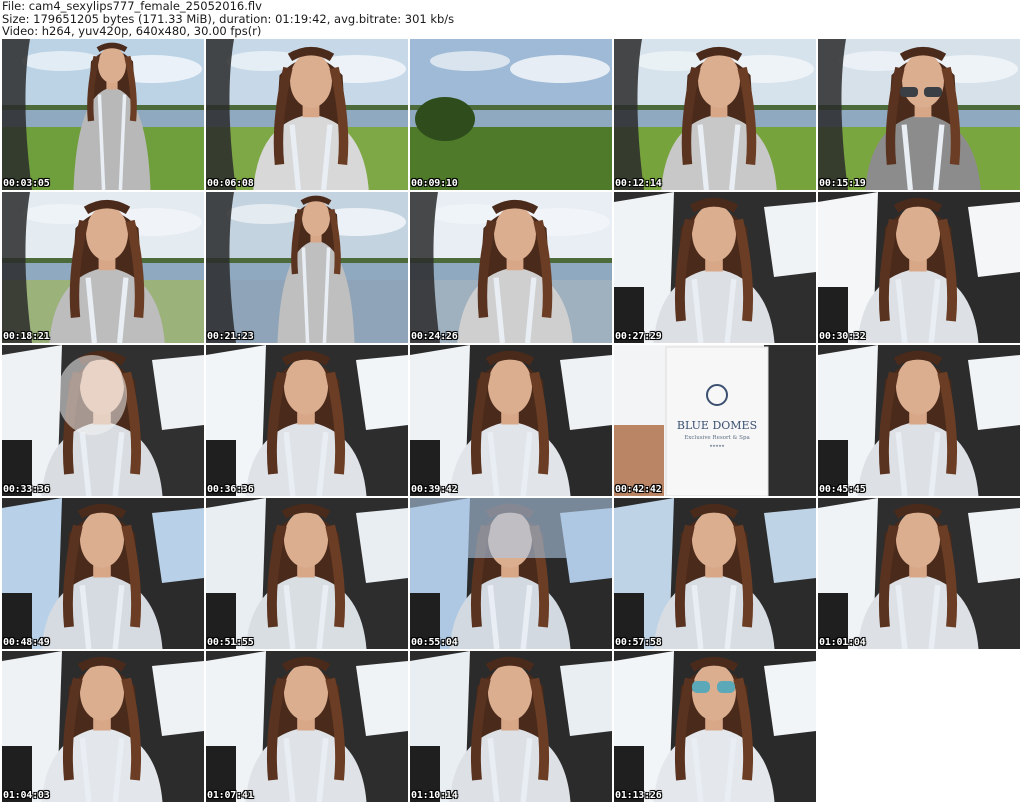 The image size is (1024, 802). Describe the element at coordinates (638, 489) in the screenshot. I see `thumbnail-timestamp: 00:42:42` at that location.